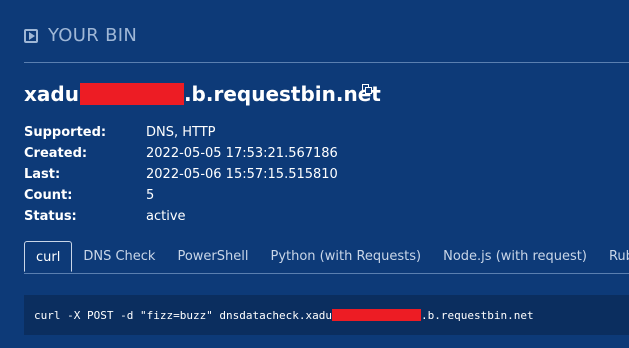  What do you see at coordinates (65, 132) in the screenshot?
I see `detail-key: Supported:` at bounding box center [65, 132].